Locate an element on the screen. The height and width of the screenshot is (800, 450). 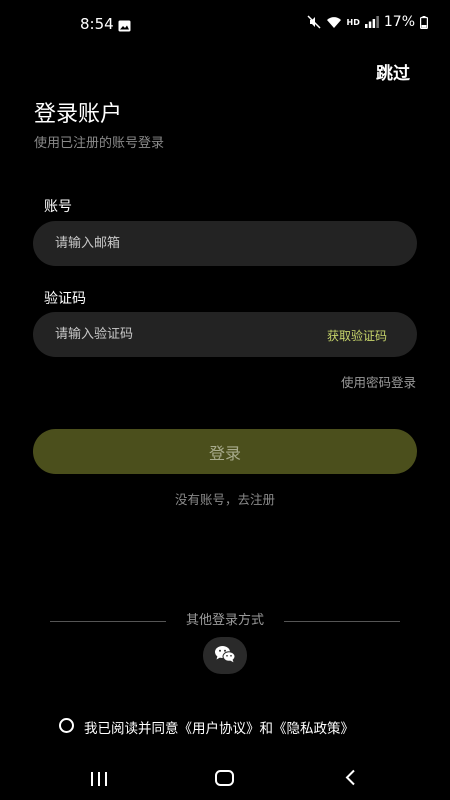
account-field is located at coordinates (225, 243).